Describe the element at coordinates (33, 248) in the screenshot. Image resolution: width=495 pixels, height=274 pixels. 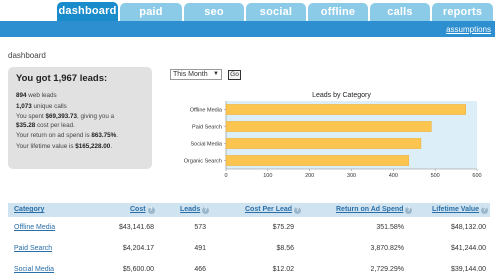
I see `category-link: Paid Search` at that location.